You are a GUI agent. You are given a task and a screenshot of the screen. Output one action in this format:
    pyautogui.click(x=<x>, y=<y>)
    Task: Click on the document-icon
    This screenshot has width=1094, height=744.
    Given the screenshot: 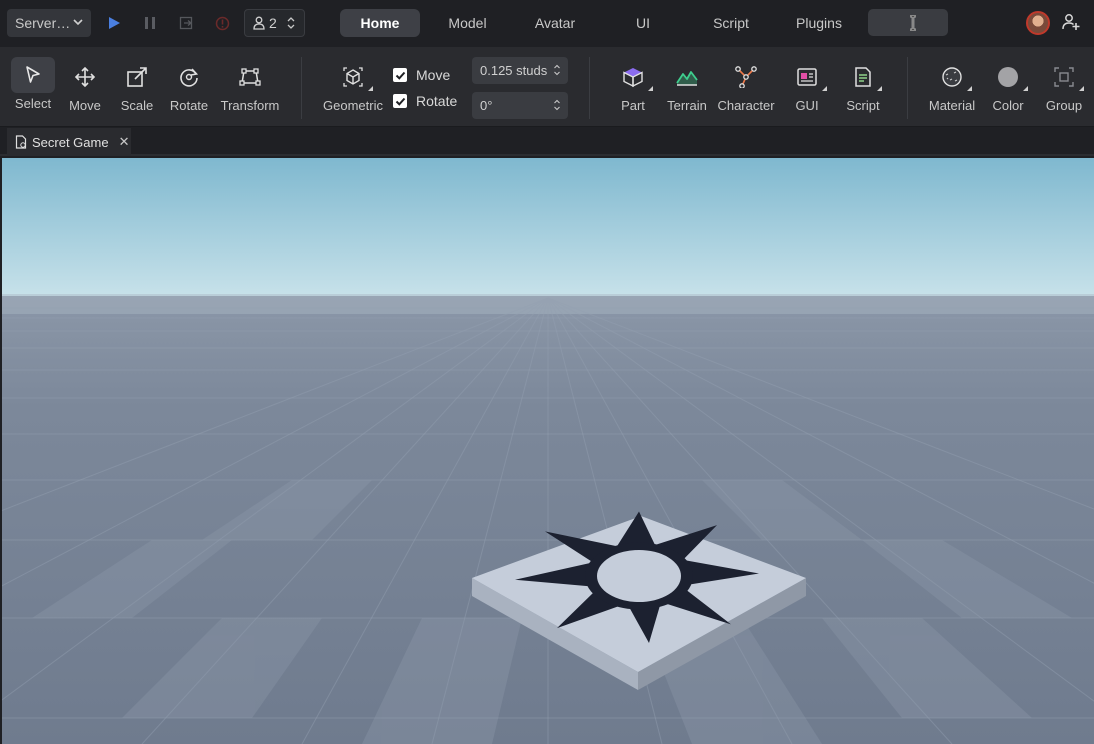 What is the action you would take?
    pyautogui.click(x=21, y=142)
    